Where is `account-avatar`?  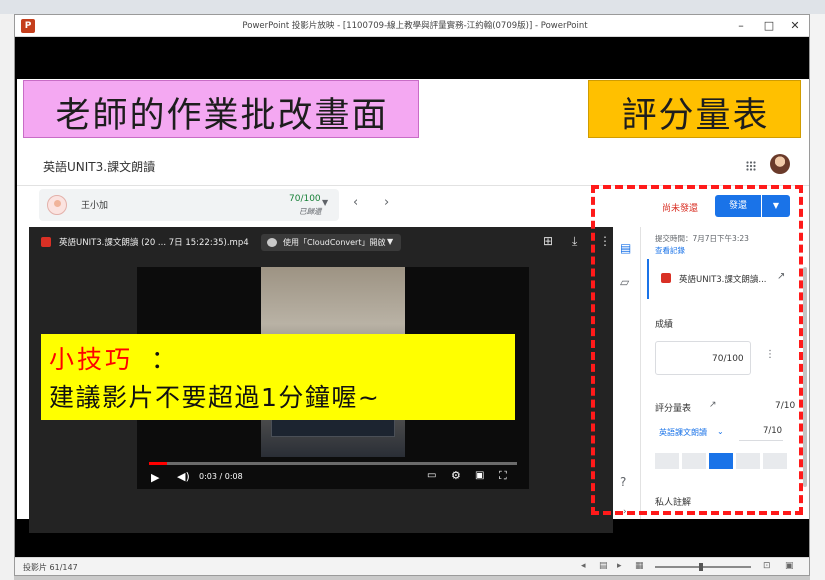 account-avatar is located at coordinates (780, 164).